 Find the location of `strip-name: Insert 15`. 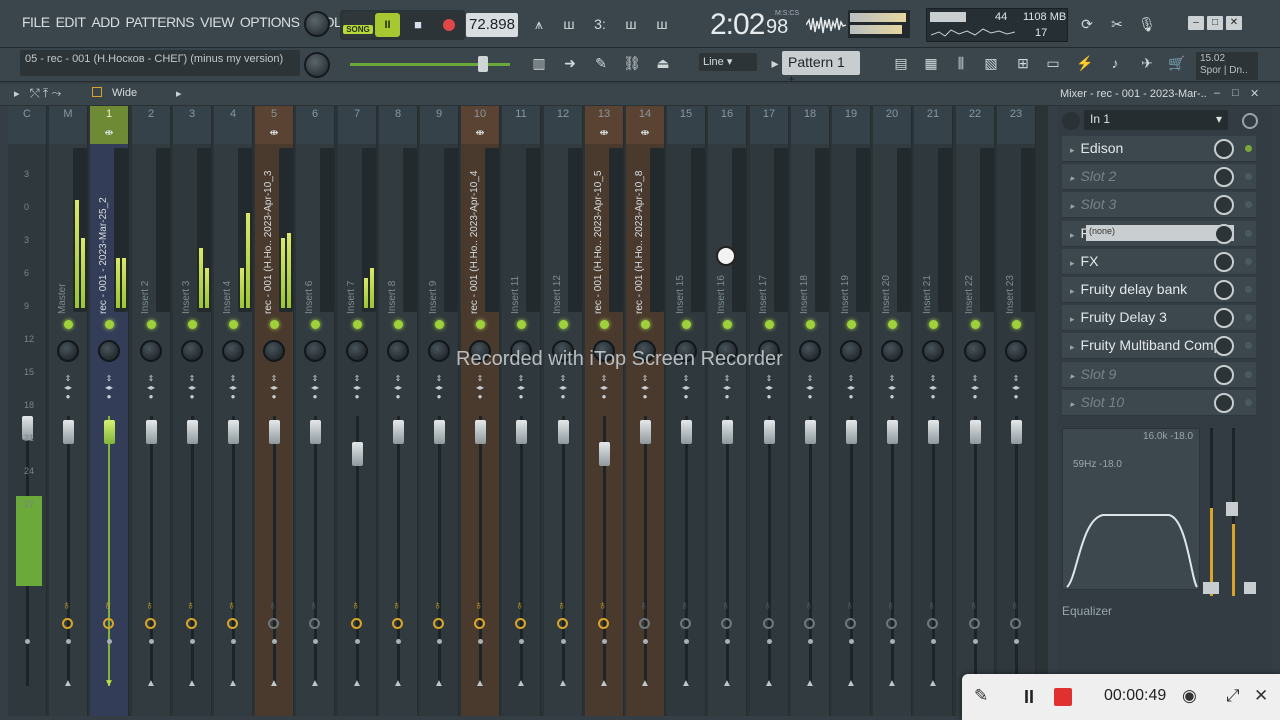

strip-name: Insert 15 is located at coordinates (682, 234).